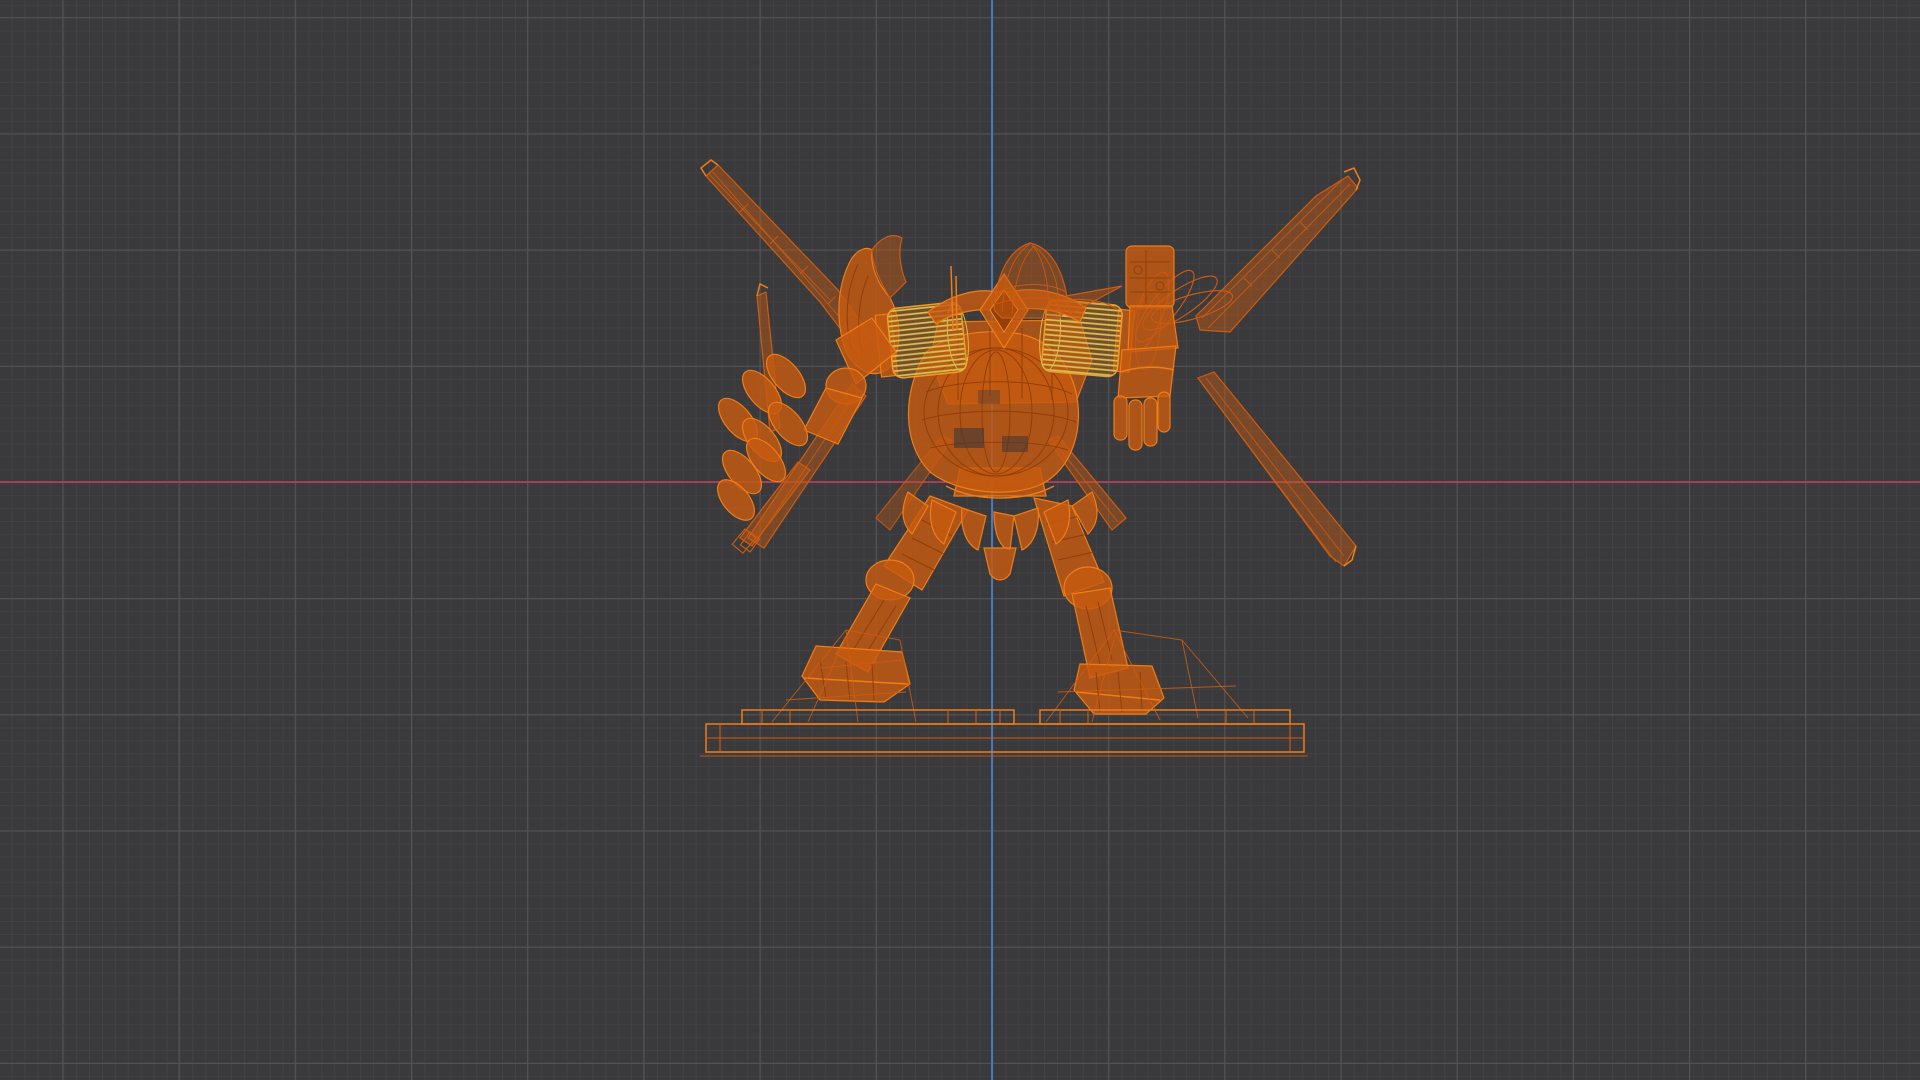  I want to click on right-wing-blade, so click(1278, 250).